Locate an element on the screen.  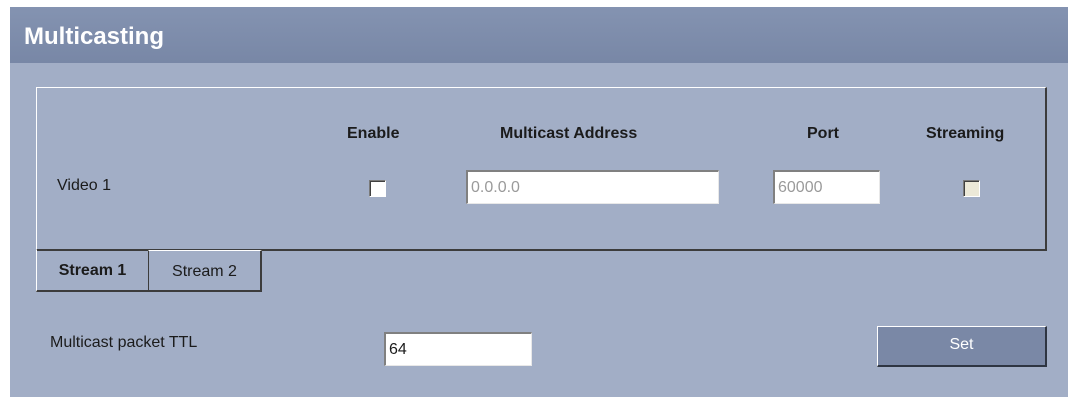
streaming-checkbox is located at coordinates (971, 188).